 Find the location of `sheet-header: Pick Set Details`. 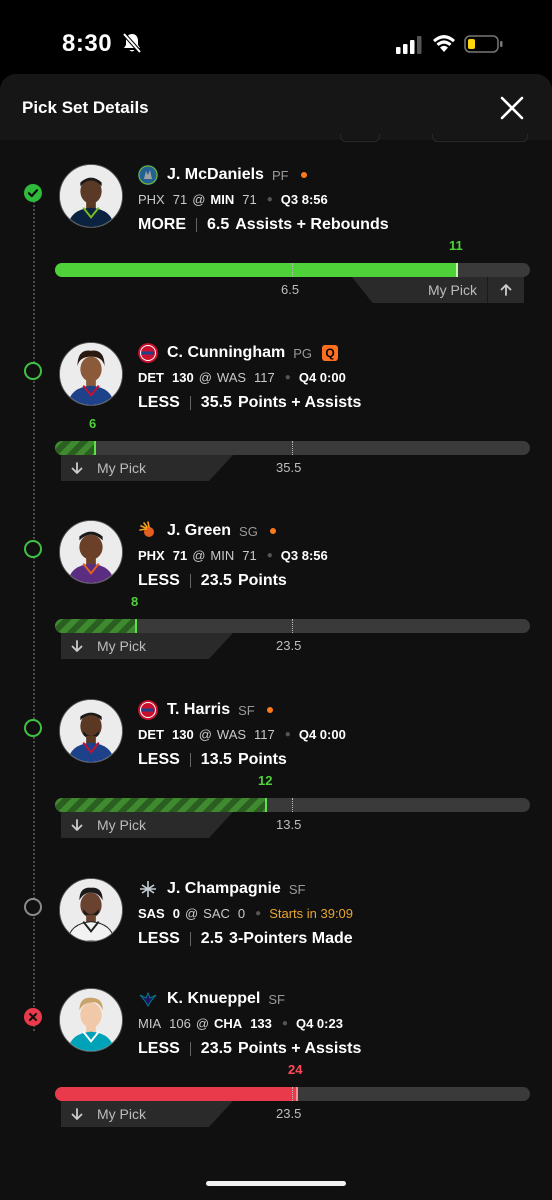

sheet-header: Pick Set Details is located at coordinates (276, 107).